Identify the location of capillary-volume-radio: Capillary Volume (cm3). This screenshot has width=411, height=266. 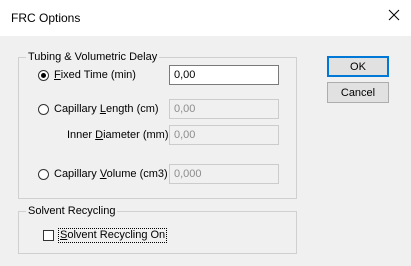
(103, 174).